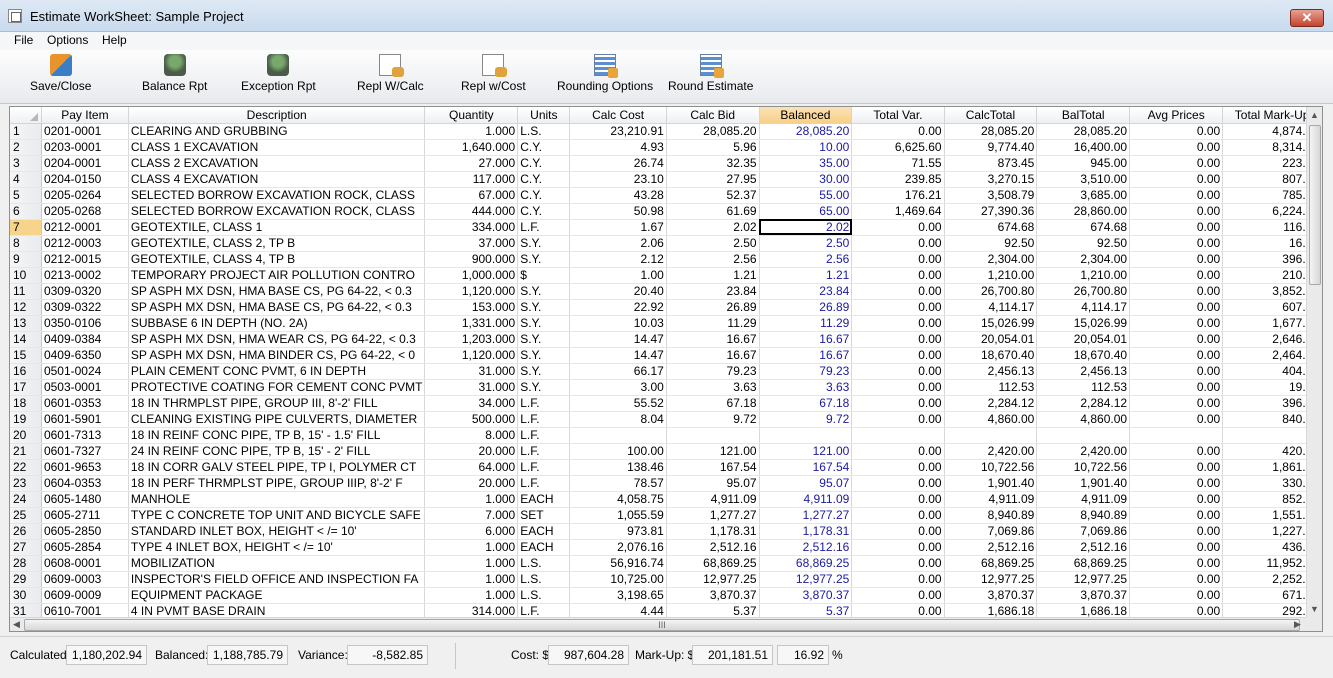 The width and height of the screenshot is (1333, 678). What do you see at coordinates (713, 163) in the screenshot?
I see `calc-bid-cell: 32.35` at bounding box center [713, 163].